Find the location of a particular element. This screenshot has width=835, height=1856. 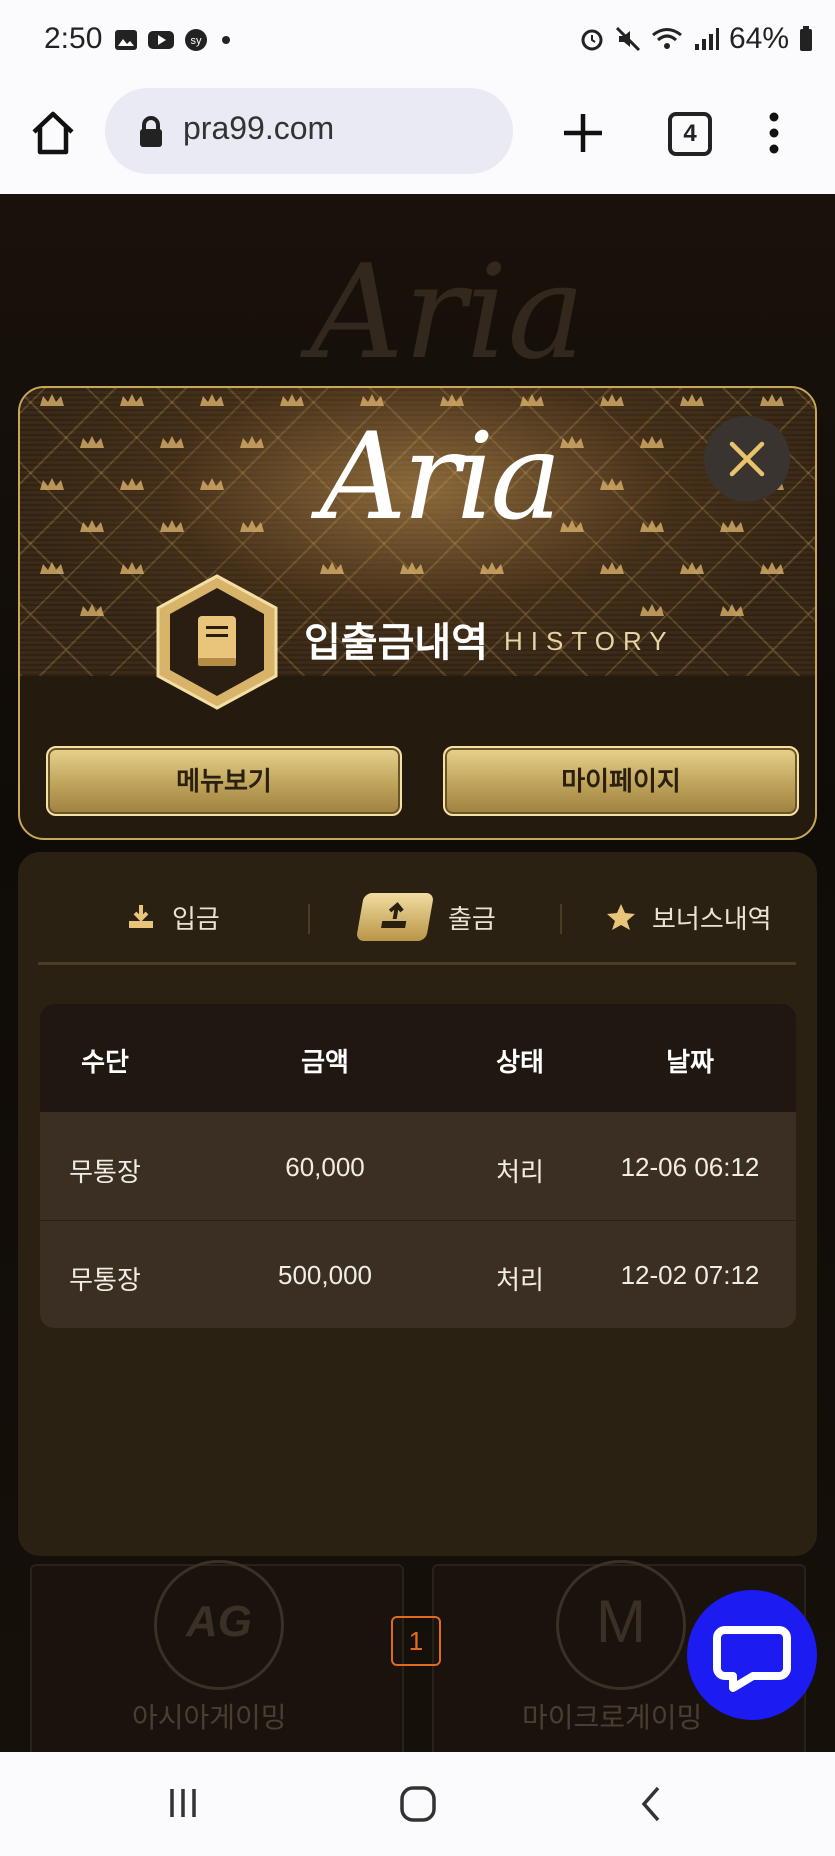

table-header: 수단 금액 상태 날짜 is located at coordinates (418, 1058).